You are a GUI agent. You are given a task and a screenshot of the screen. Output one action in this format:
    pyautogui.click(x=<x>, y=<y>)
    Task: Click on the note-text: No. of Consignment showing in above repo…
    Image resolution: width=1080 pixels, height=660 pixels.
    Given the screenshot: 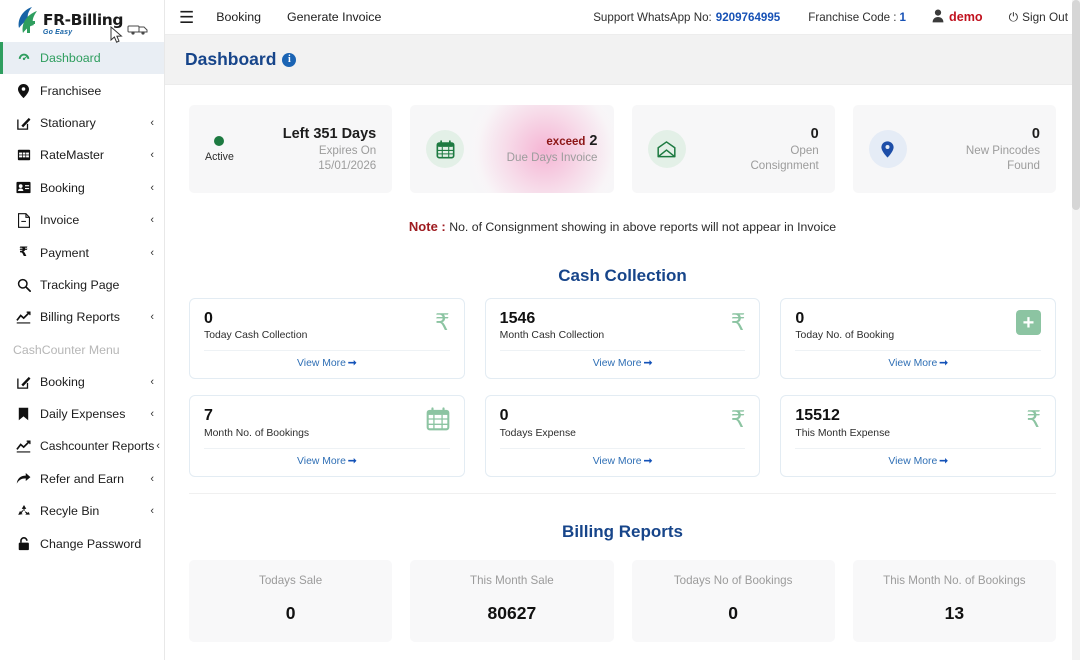 What is the action you would take?
    pyautogui.click(x=643, y=227)
    